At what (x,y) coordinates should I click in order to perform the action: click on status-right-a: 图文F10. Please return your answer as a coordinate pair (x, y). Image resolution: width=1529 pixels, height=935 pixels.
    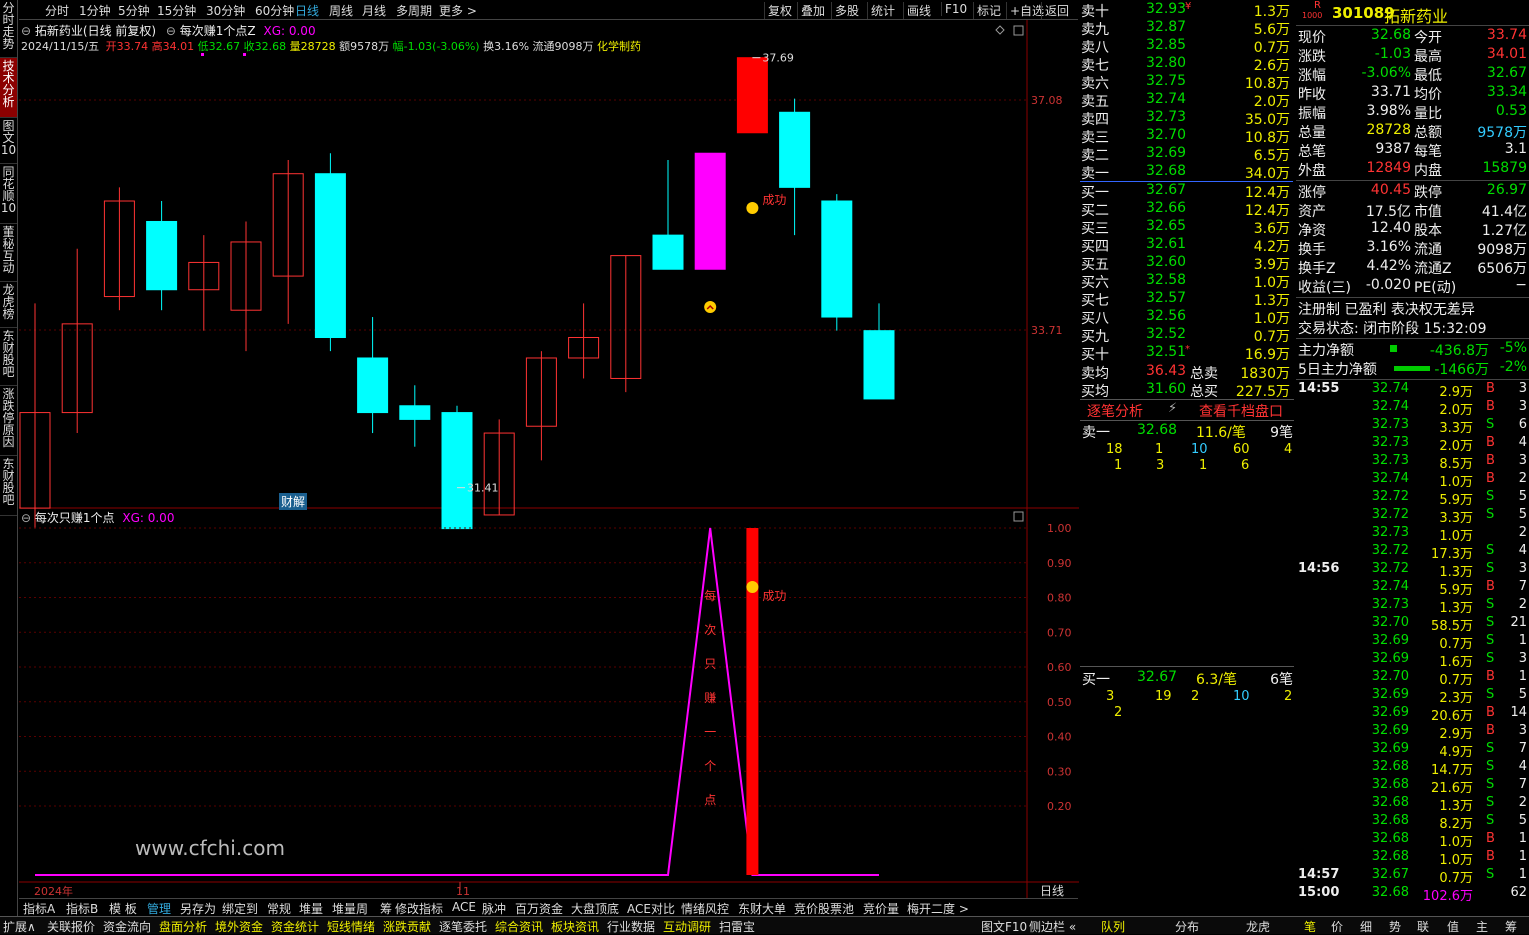
    Looking at the image, I should click on (1004, 926).